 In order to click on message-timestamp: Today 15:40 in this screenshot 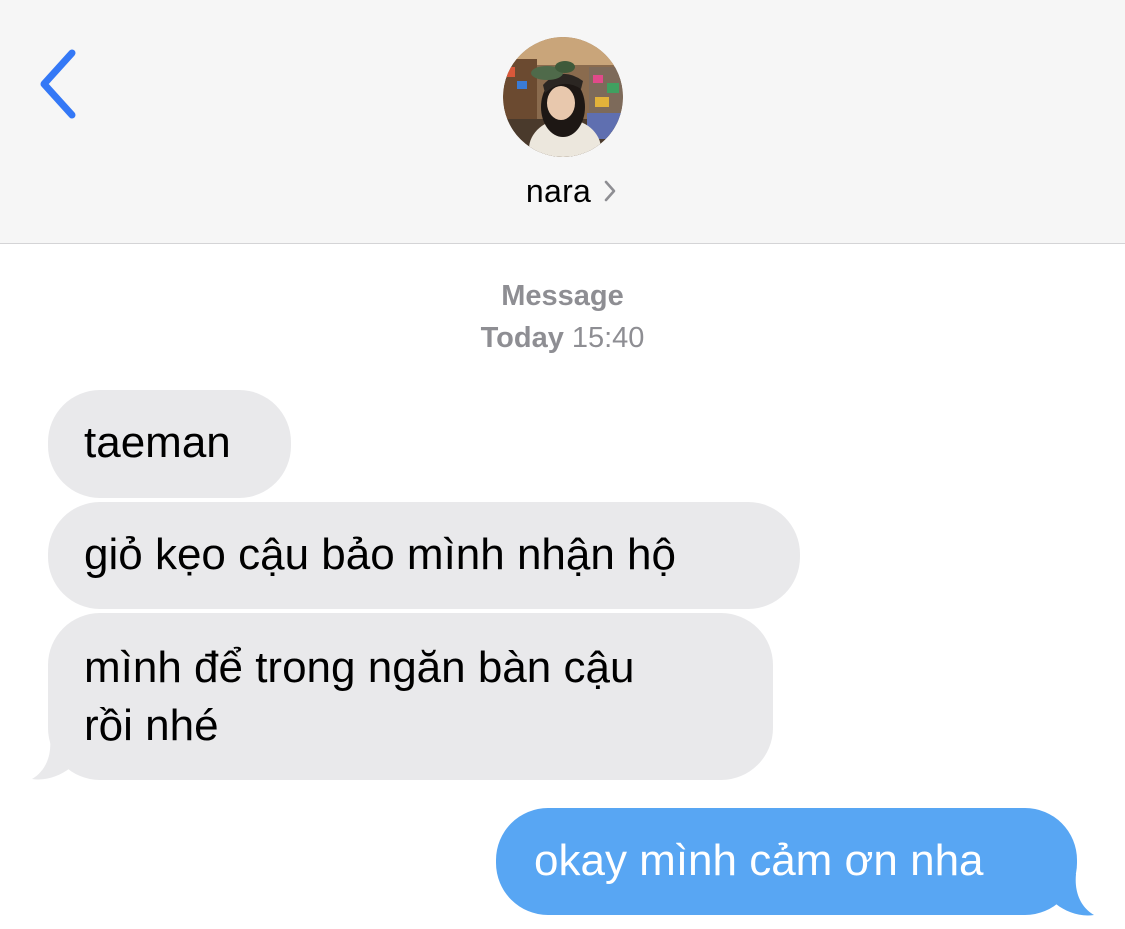, I will do `click(562, 338)`.